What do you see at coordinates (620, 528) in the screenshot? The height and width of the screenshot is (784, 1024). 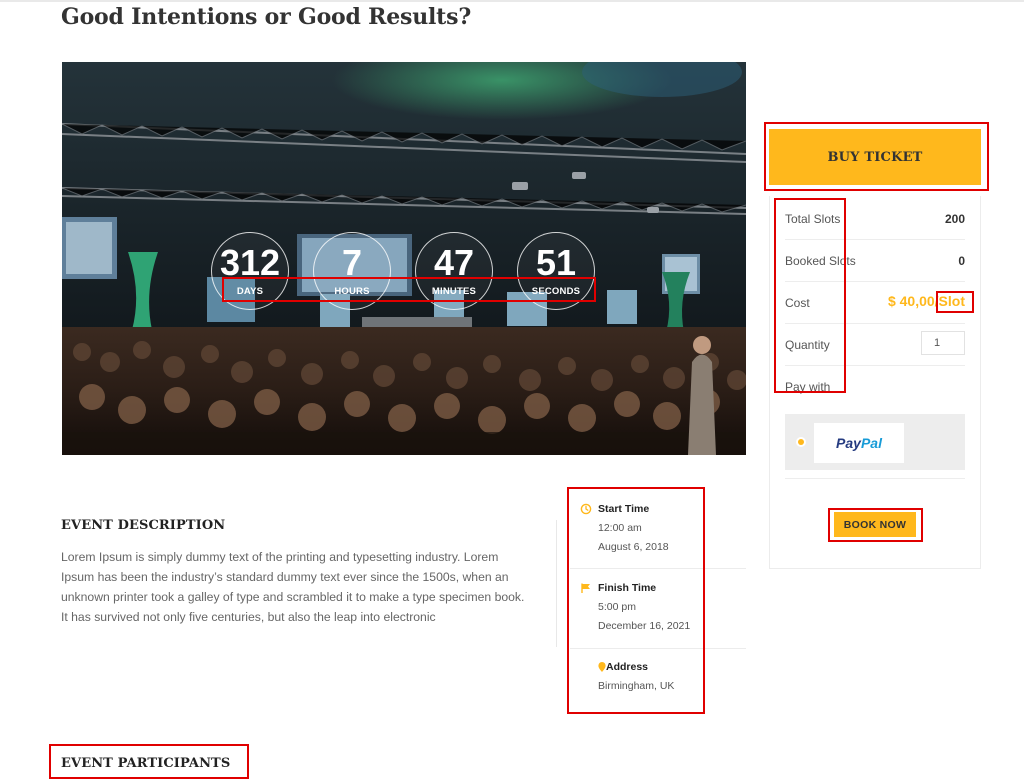 I see `start-time-value: 12:00 am` at bounding box center [620, 528].